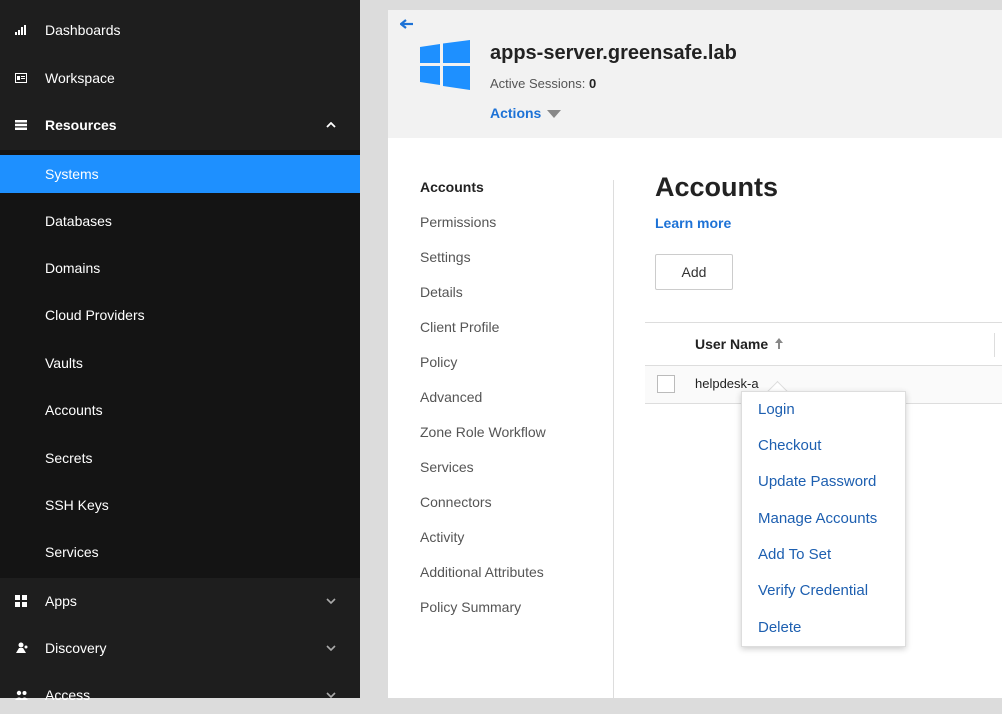  I want to click on column-header-user-name: User Name, so click(739, 344).